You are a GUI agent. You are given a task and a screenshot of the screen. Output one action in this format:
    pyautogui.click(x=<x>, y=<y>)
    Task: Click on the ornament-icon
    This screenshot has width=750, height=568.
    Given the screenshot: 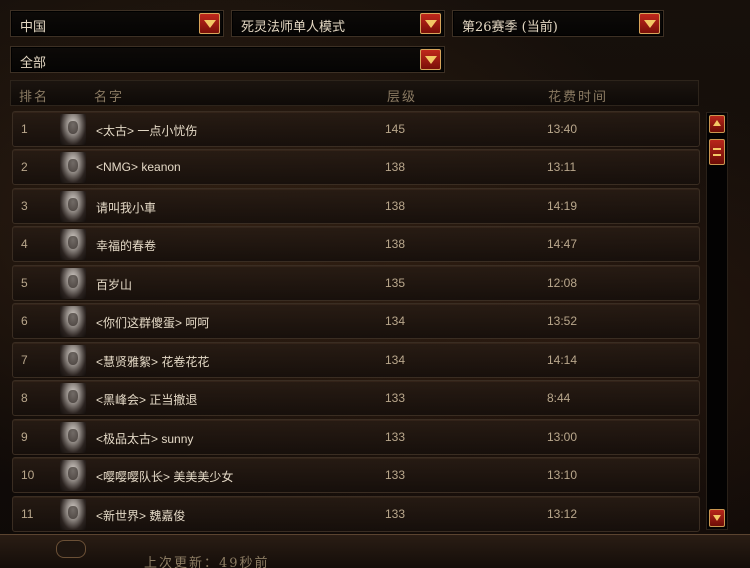 What is the action you would take?
    pyautogui.click(x=71, y=549)
    